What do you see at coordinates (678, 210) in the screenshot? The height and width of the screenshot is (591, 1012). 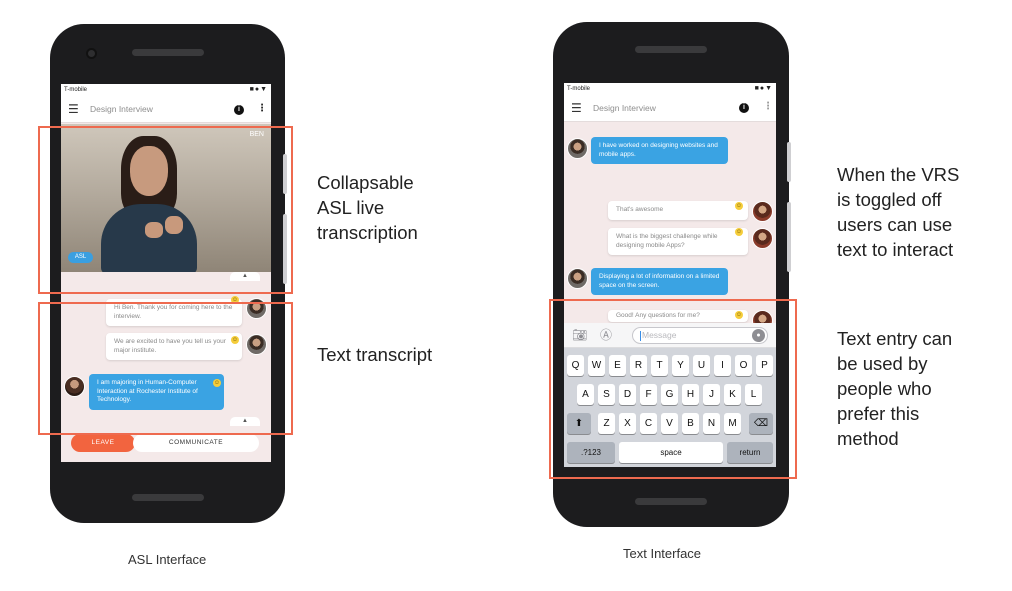 I see `chat-message: That's awesome` at bounding box center [678, 210].